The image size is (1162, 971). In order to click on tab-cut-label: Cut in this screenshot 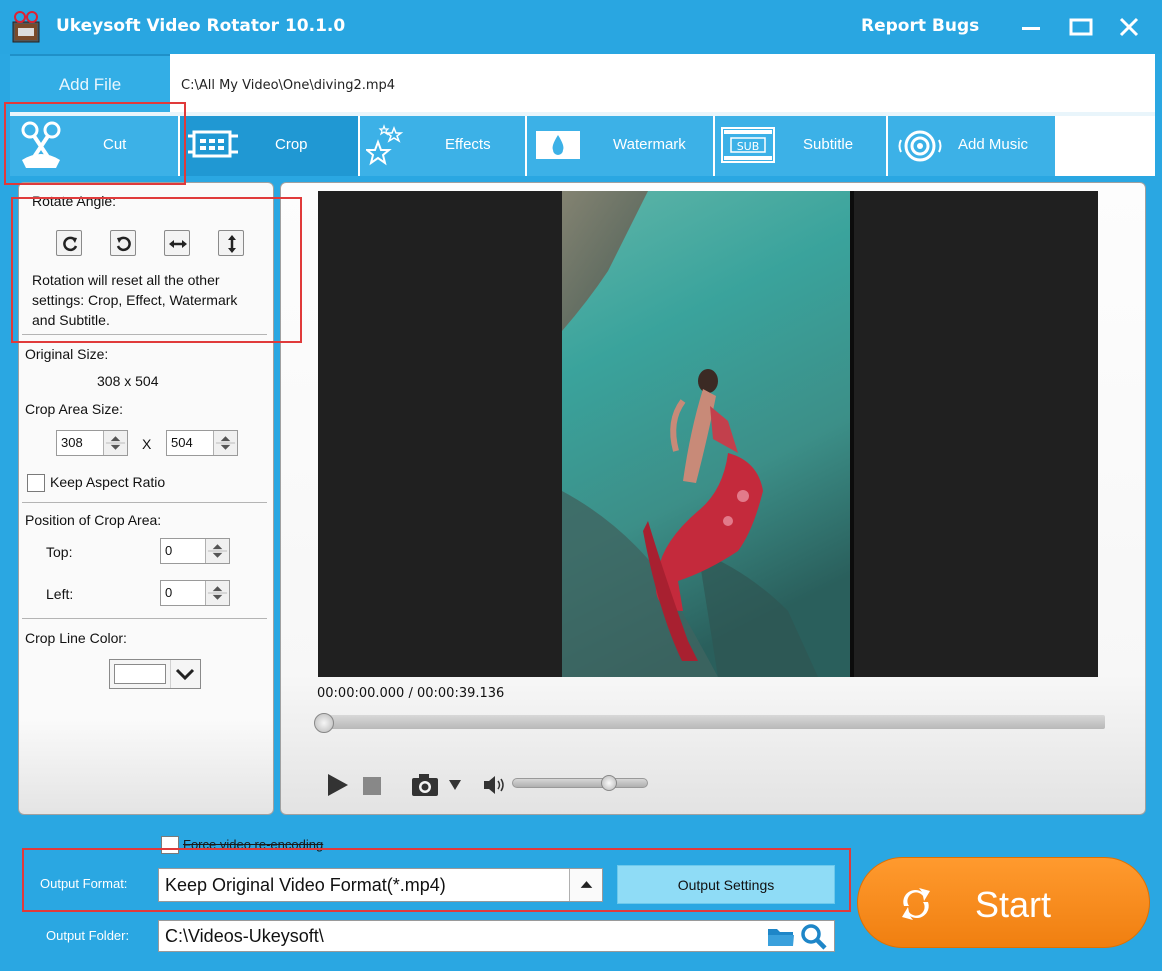, I will do `click(115, 144)`.